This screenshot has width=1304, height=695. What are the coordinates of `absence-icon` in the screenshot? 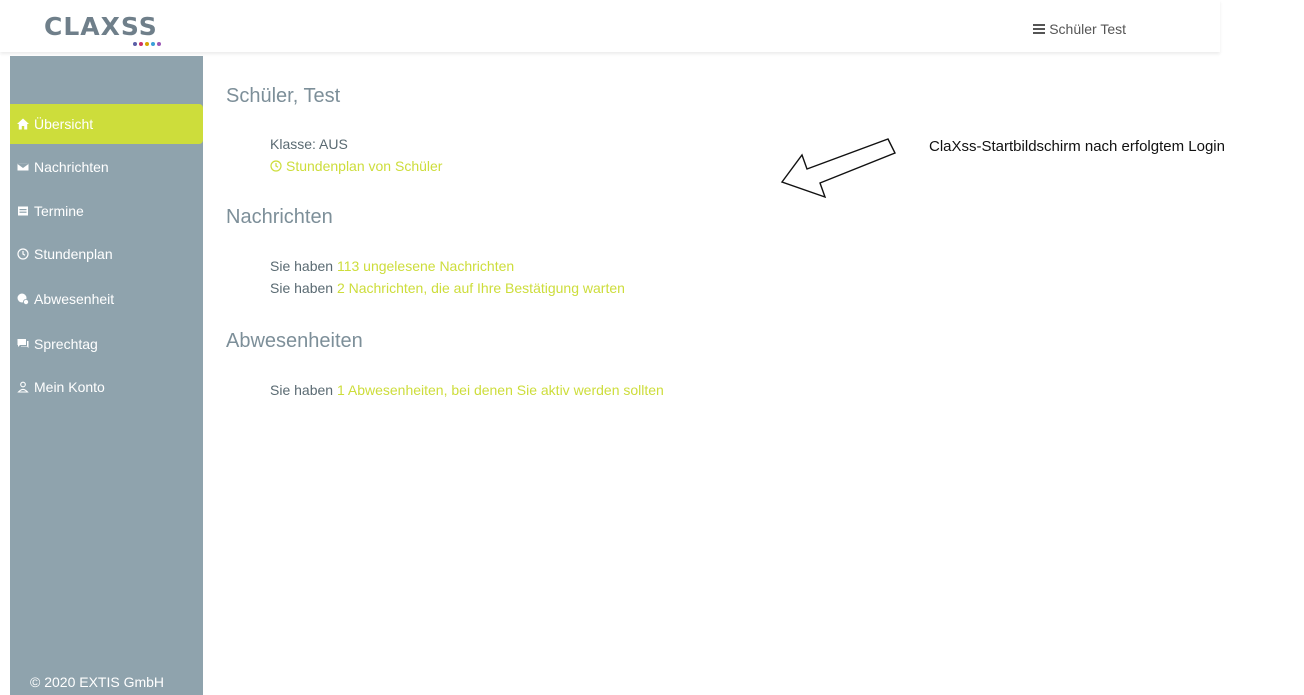 It's located at (23, 299).